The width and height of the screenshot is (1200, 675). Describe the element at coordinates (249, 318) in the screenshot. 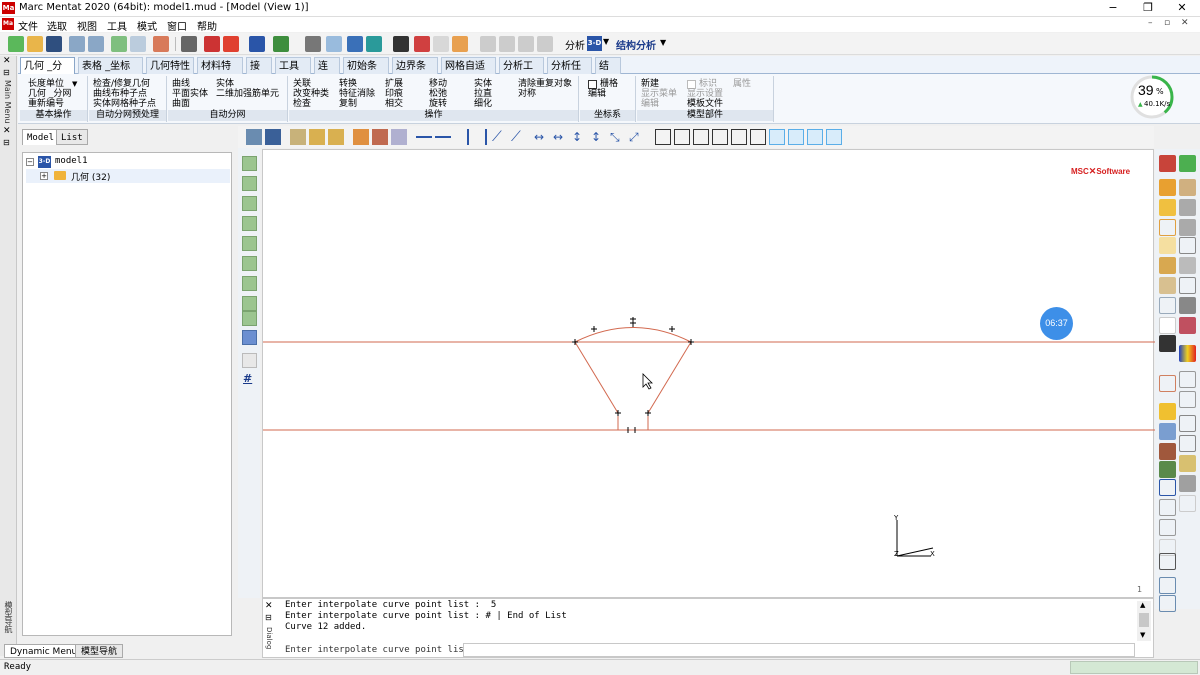

I see `select-sets-icon` at that location.